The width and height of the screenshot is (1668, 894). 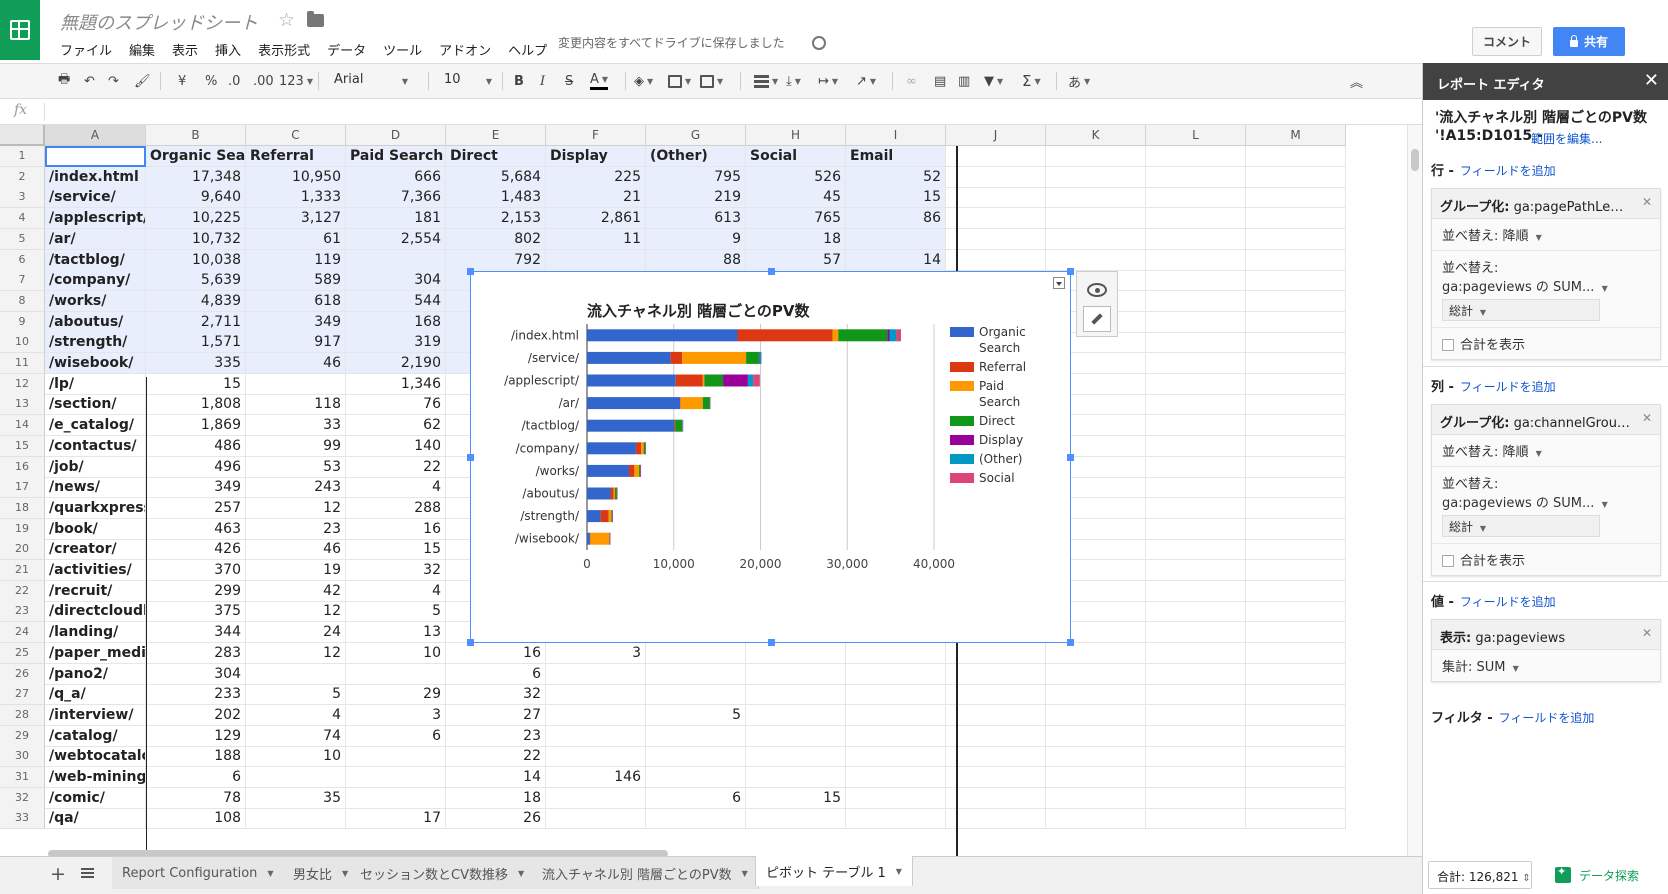 I want to click on cell: 12, so click(x=296, y=653).